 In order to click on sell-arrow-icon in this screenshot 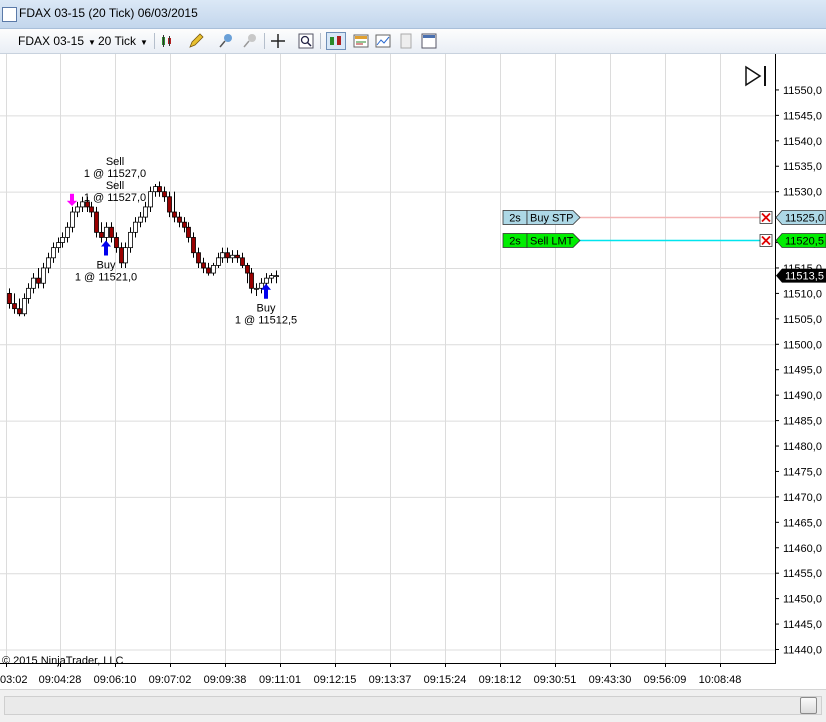, I will do `click(72, 199)`.